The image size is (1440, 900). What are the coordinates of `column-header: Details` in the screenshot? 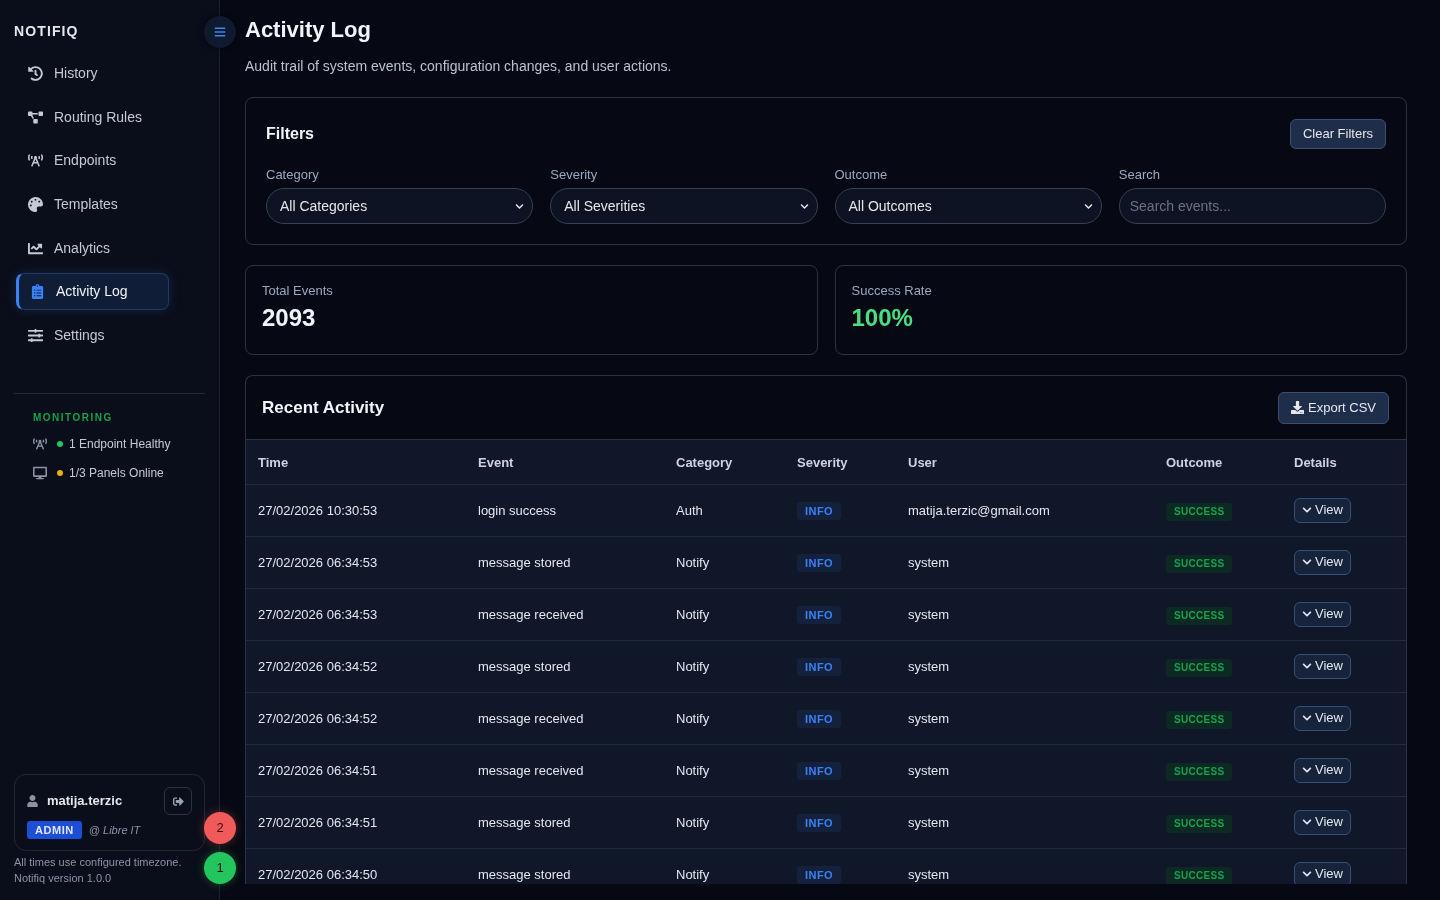 It's located at (1315, 462).